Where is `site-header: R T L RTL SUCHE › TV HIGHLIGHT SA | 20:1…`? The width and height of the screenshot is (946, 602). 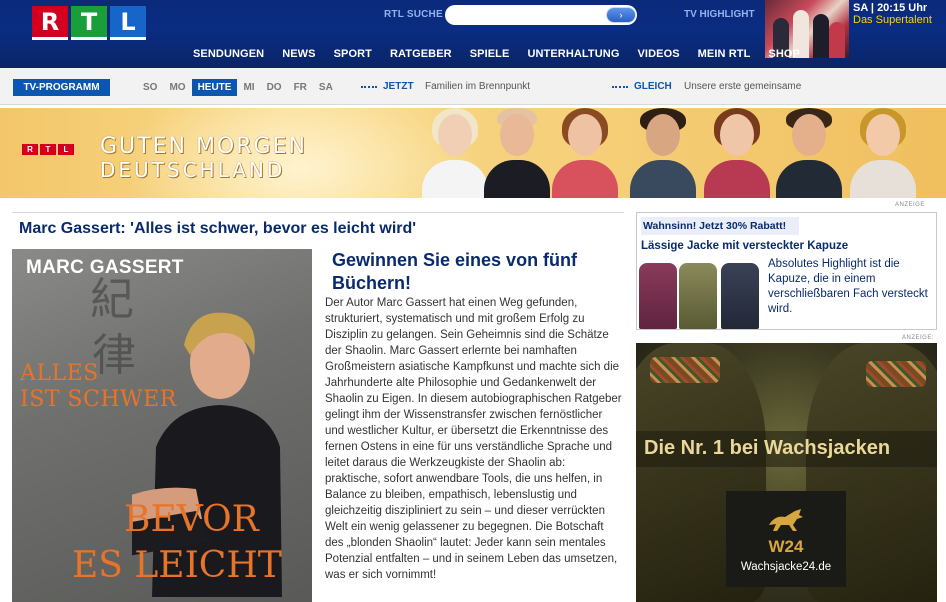 site-header: R T L RTL SUCHE › TV HIGHLIGHT SA | 20:1… is located at coordinates (473, 34).